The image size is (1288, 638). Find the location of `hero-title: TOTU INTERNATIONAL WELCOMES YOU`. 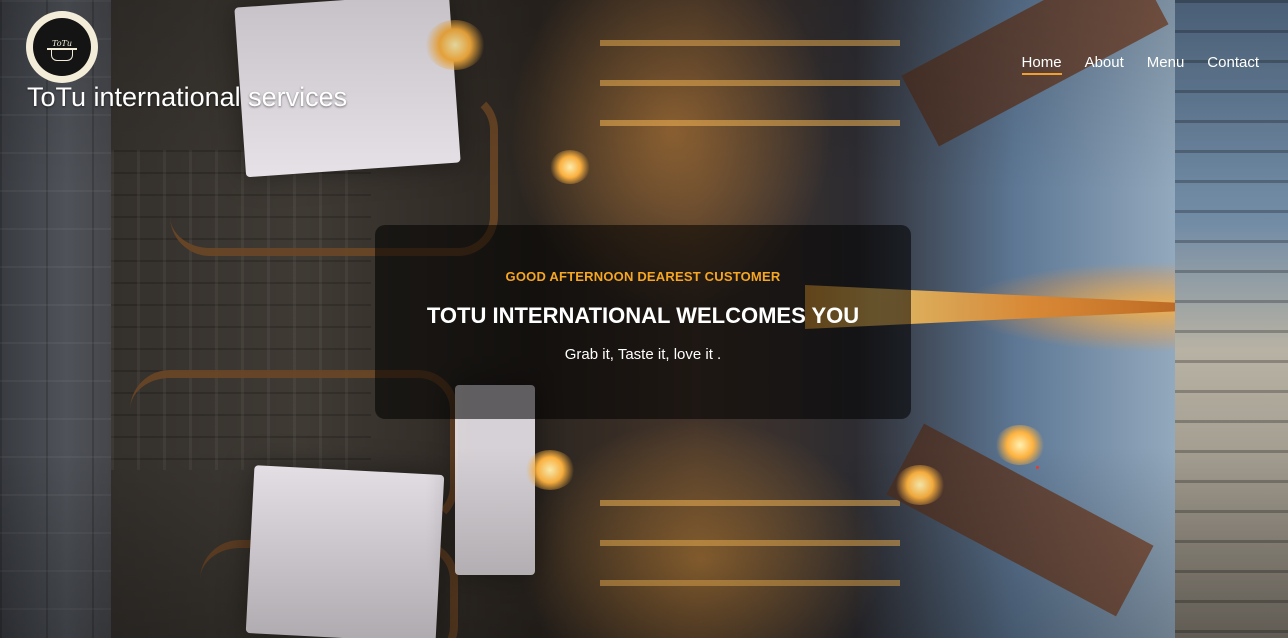

hero-title: TOTU INTERNATIONAL WELCOMES YOU is located at coordinates (643, 315).